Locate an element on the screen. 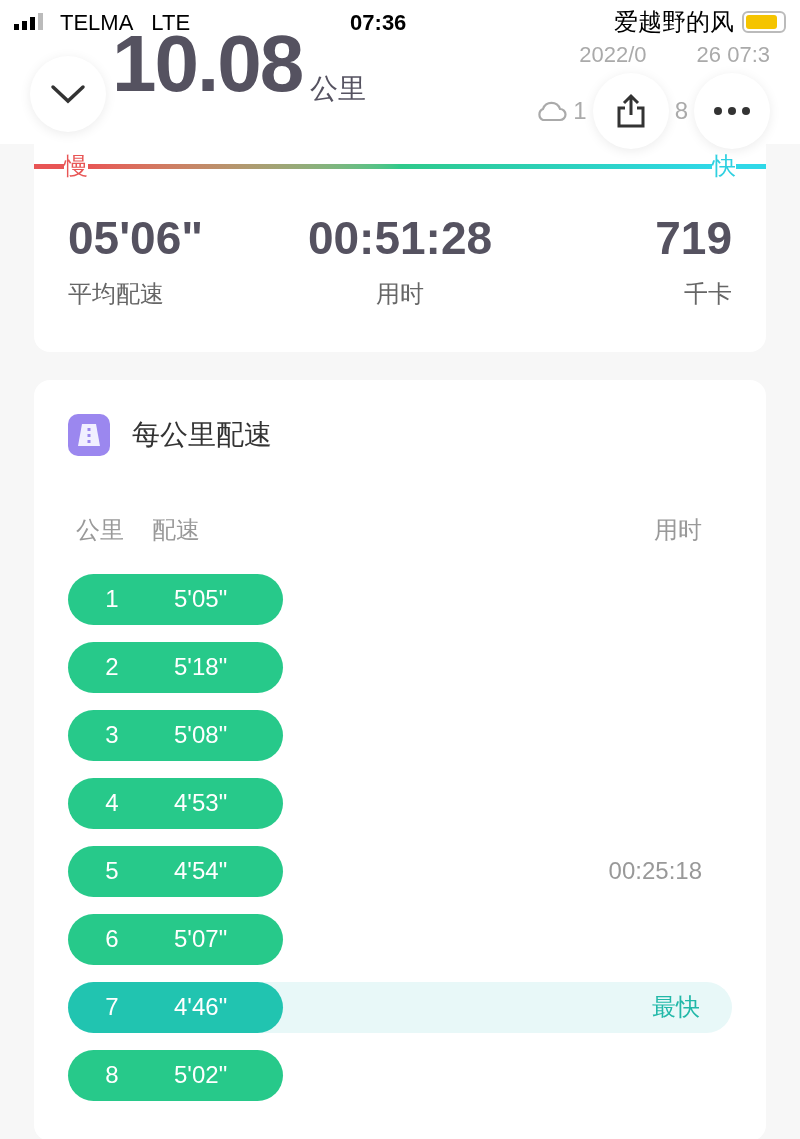 This screenshot has height=1139, width=800. network-type: LTE is located at coordinates (171, 21).